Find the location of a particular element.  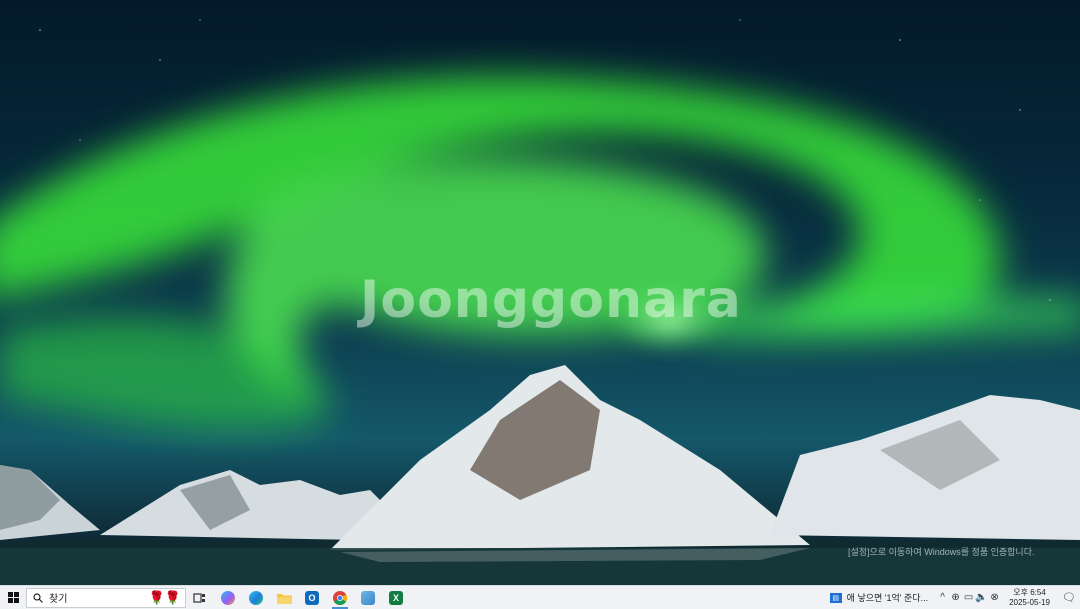

taskbar-search-box: 찾기 🌹🌹 is located at coordinates (106, 597).